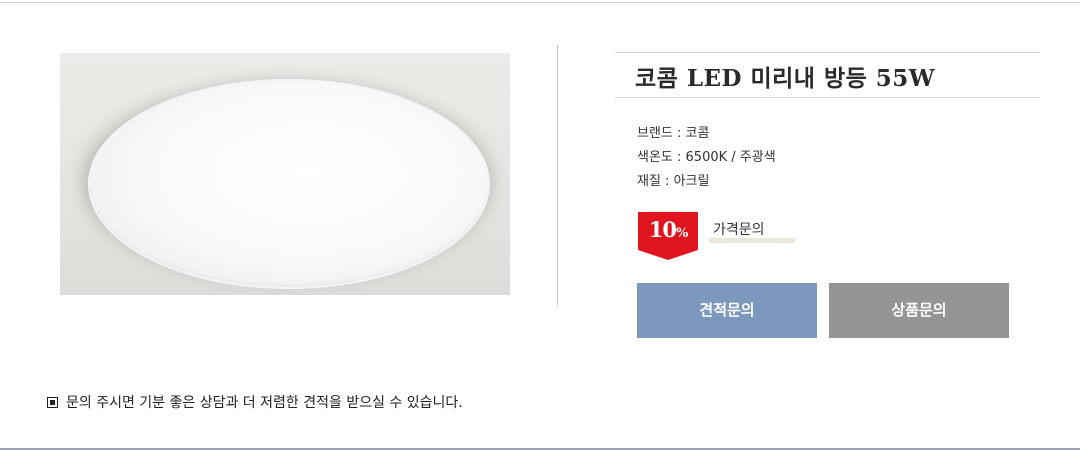 The height and width of the screenshot is (450, 1080). Describe the element at coordinates (727, 310) in the screenshot. I see `quote-inquiry-button: 견적문의` at that location.